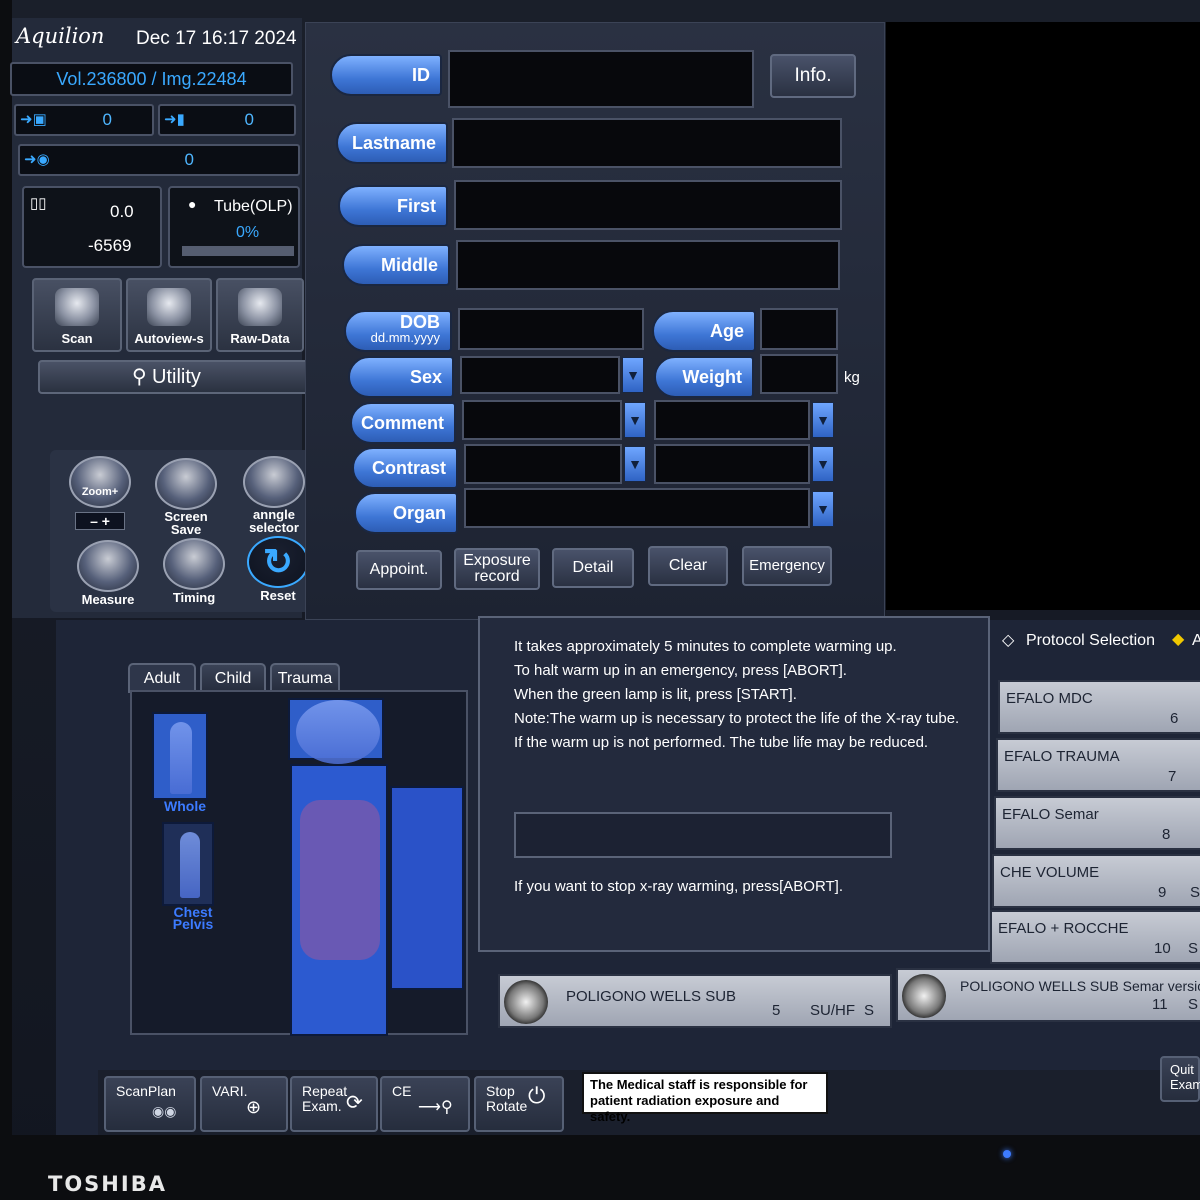 The width and height of the screenshot is (1200, 1200). Describe the element at coordinates (244, 1104) in the screenshot. I see `vari-button: VARI. ⊕` at that location.